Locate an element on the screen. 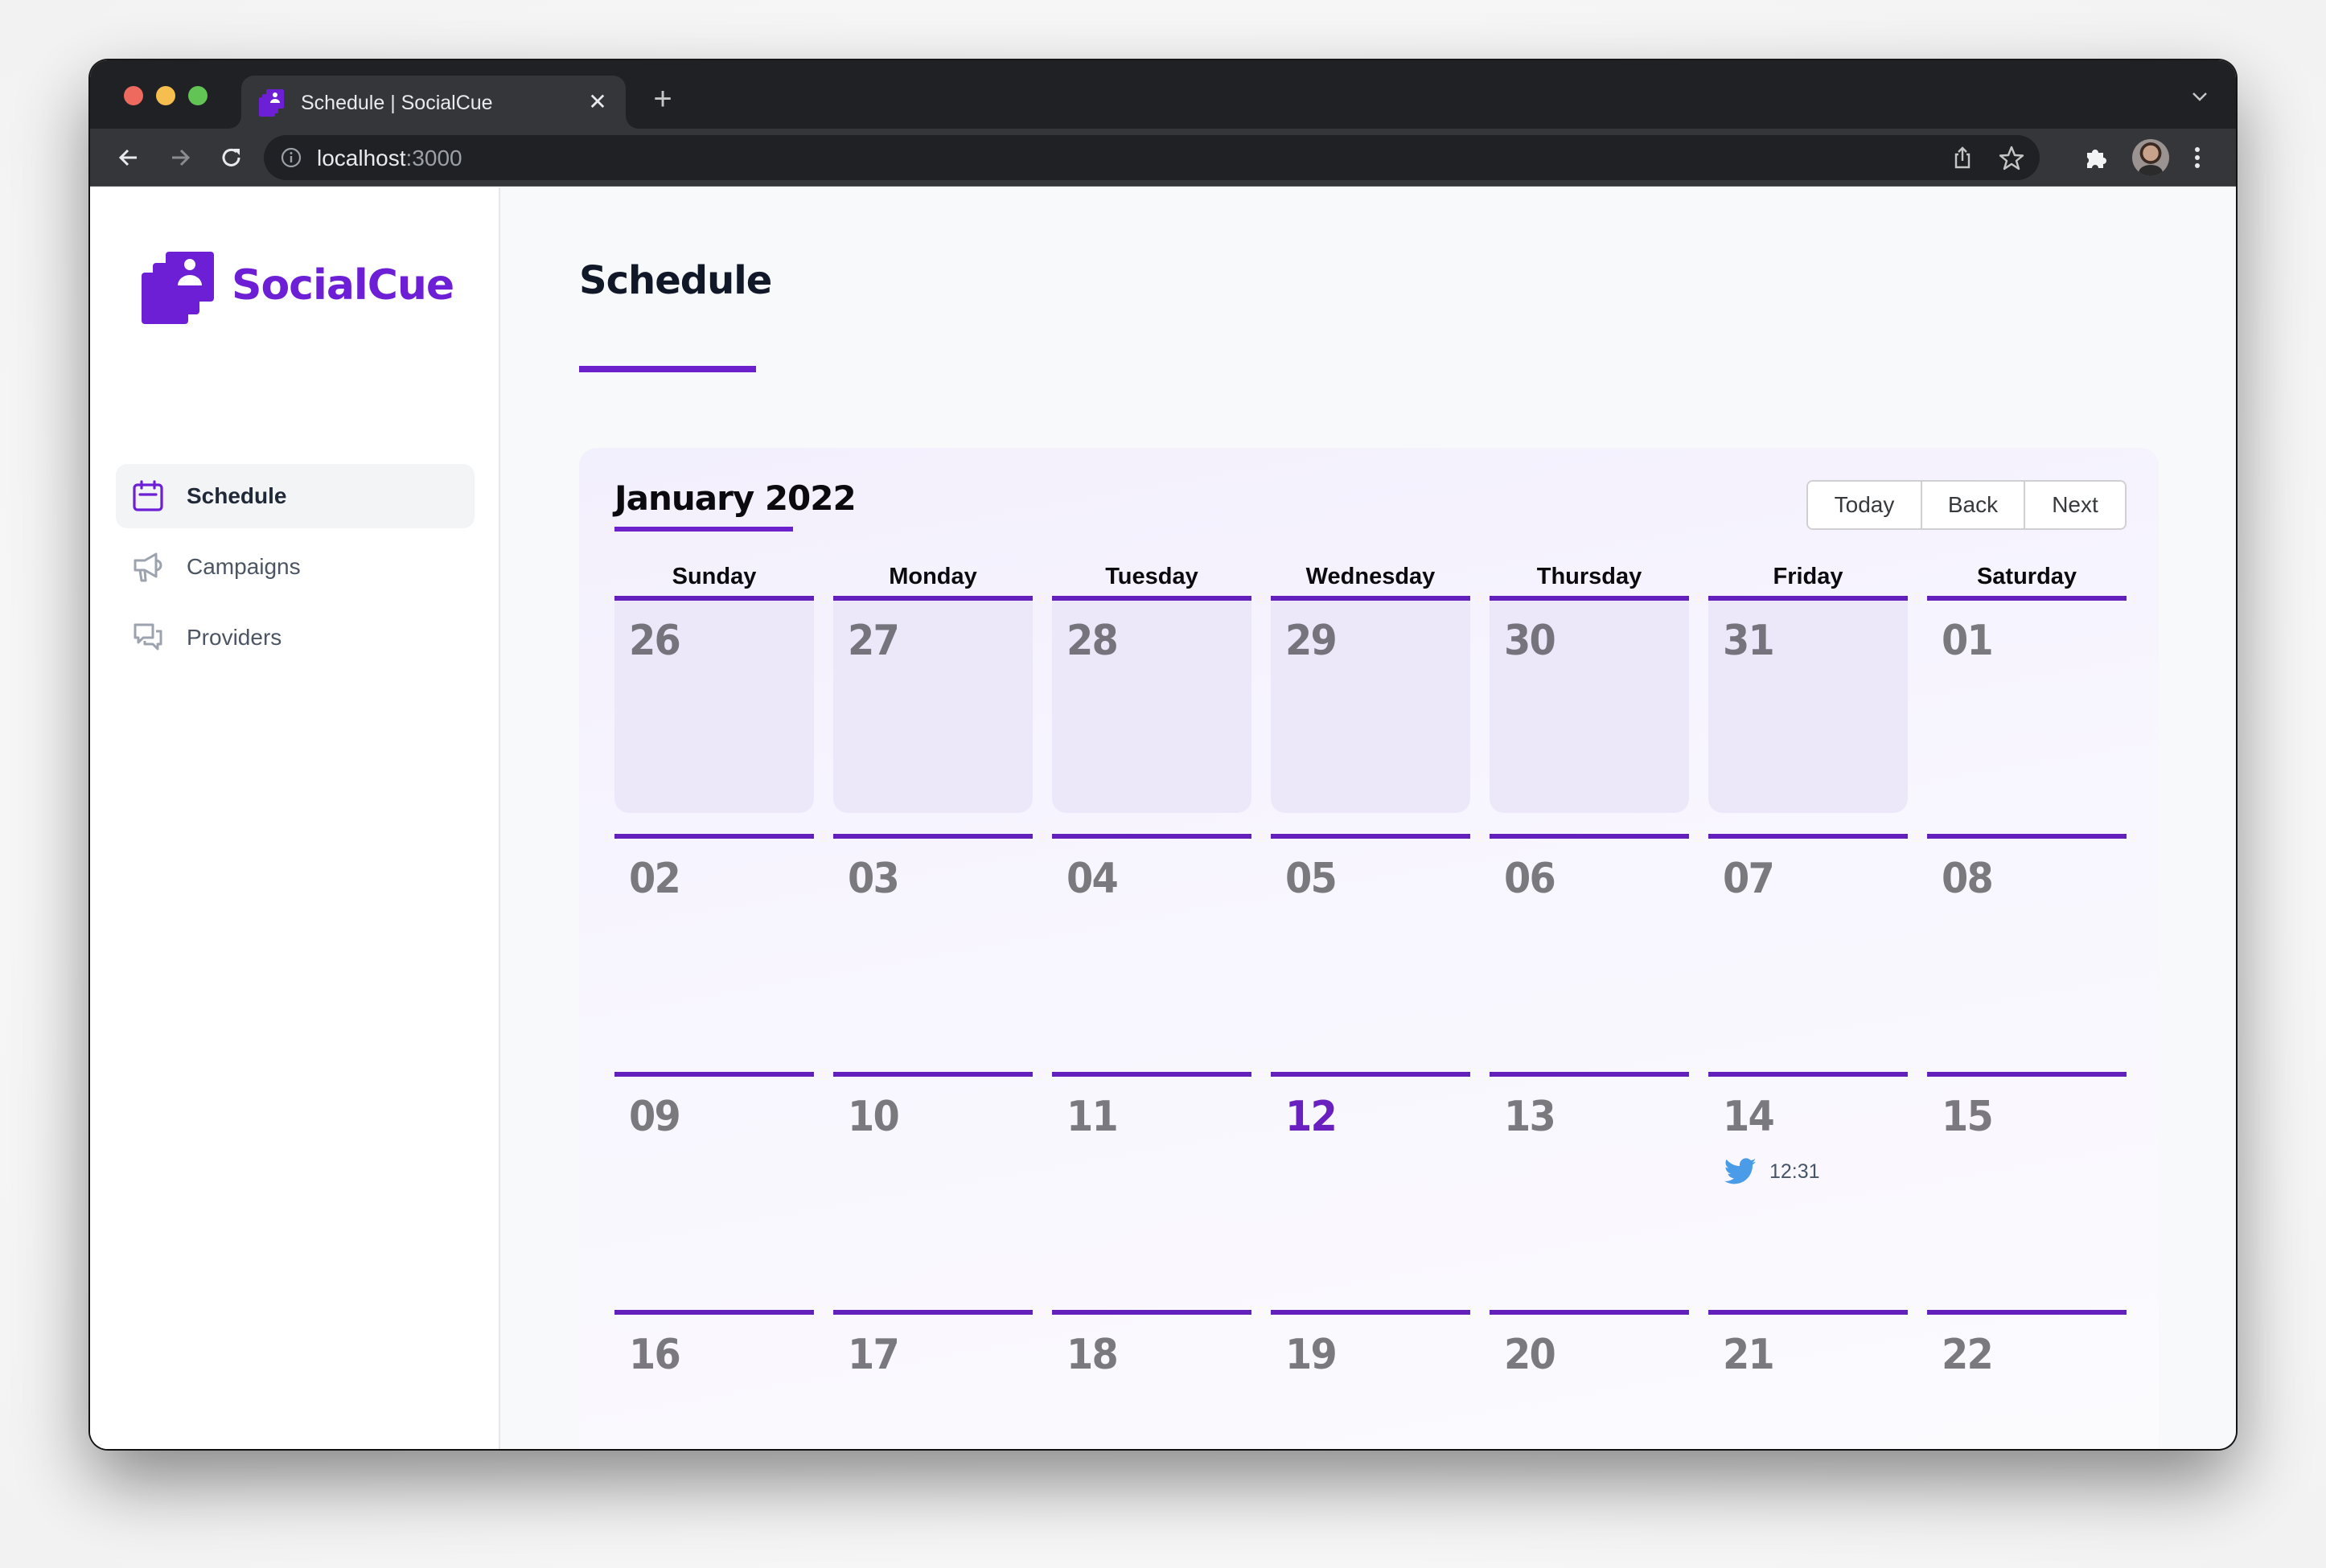 The image size is (2326, 1568). url-port: :3000 is located at coordinates (434, 158).